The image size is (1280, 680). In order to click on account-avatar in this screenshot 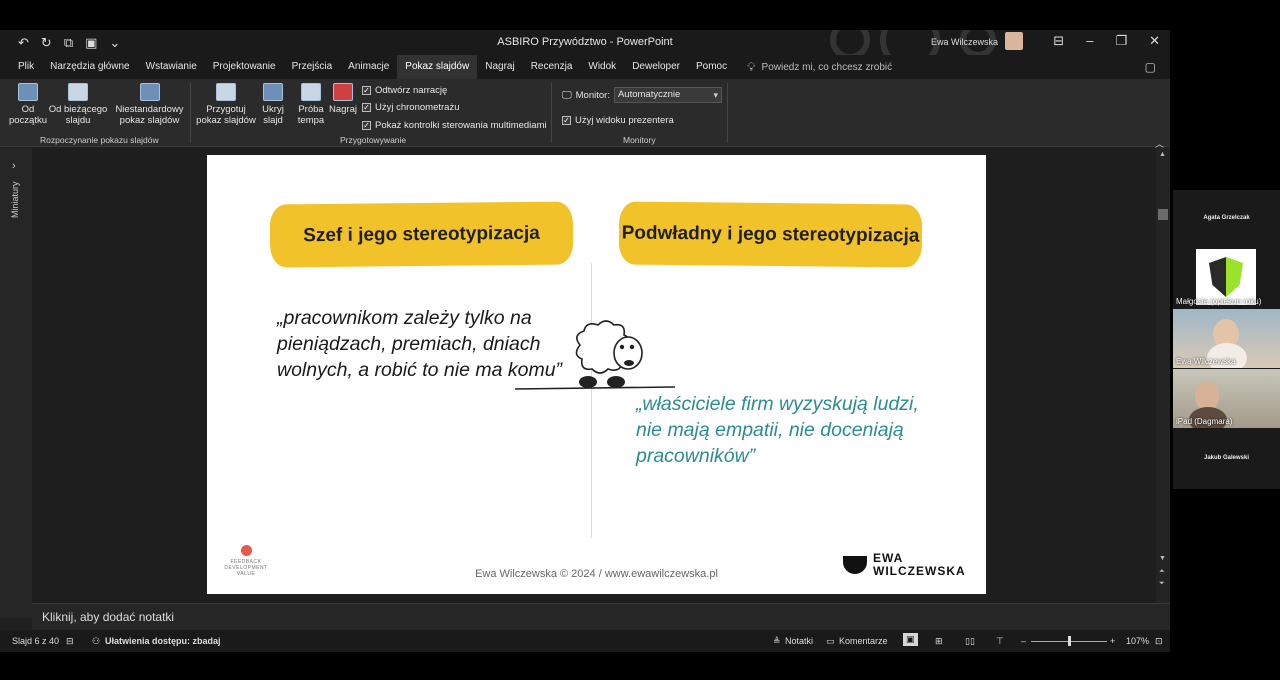, I will do `click(1014, 41)`.